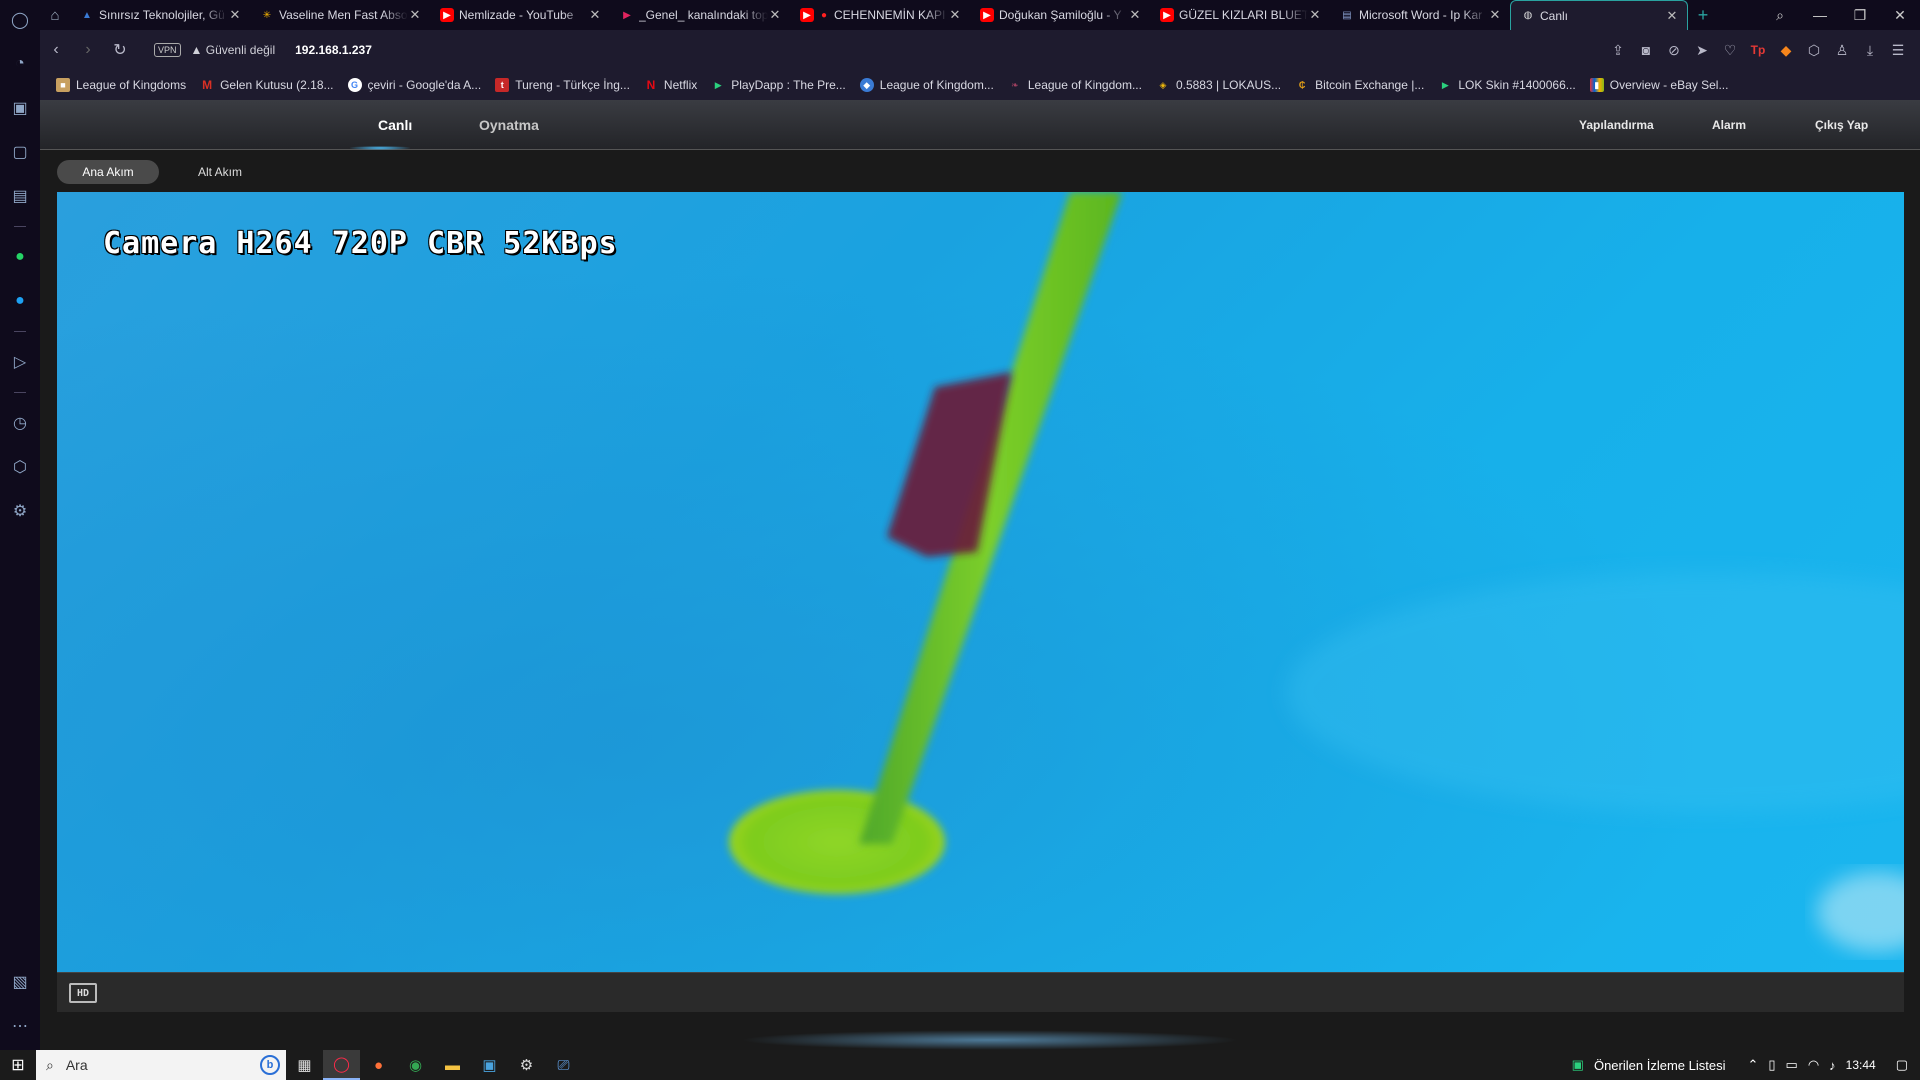 This screenshot has width=1920, height=1080. Describe the element at coordinates (1860, 15) in the screenshot. I see `restore-icon: ❐` at that location.